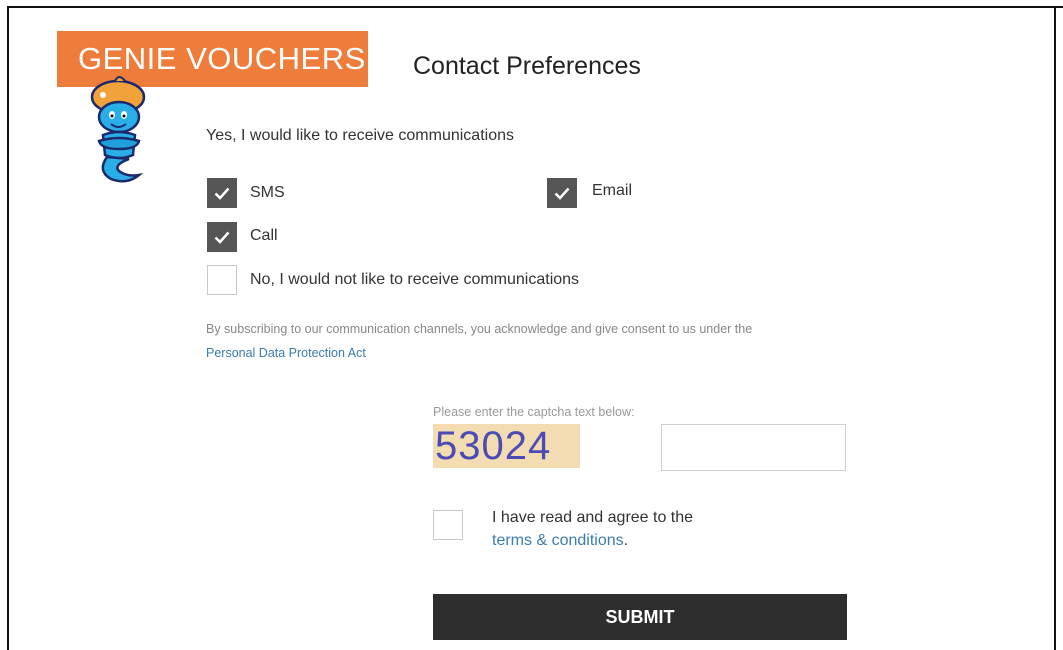  I want to click on terms-suffix: ., so click(626, 540).